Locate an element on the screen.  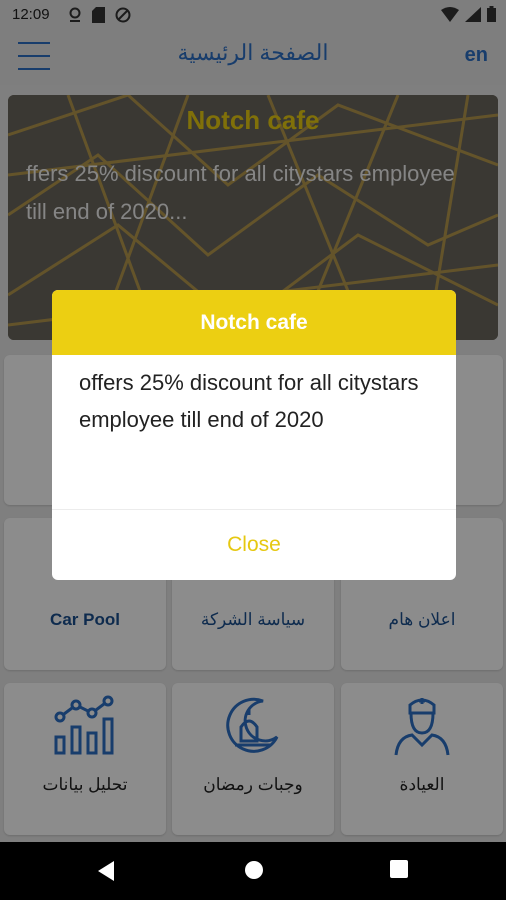
recents-icon is located at coordinates (399, 869).